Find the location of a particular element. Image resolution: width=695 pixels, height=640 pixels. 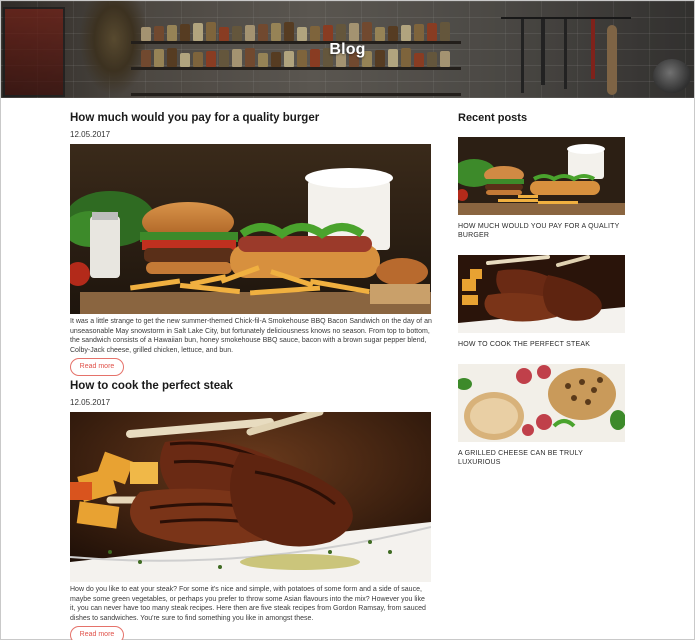

sandwich-thumbnail is located at coordinates (541, 403).